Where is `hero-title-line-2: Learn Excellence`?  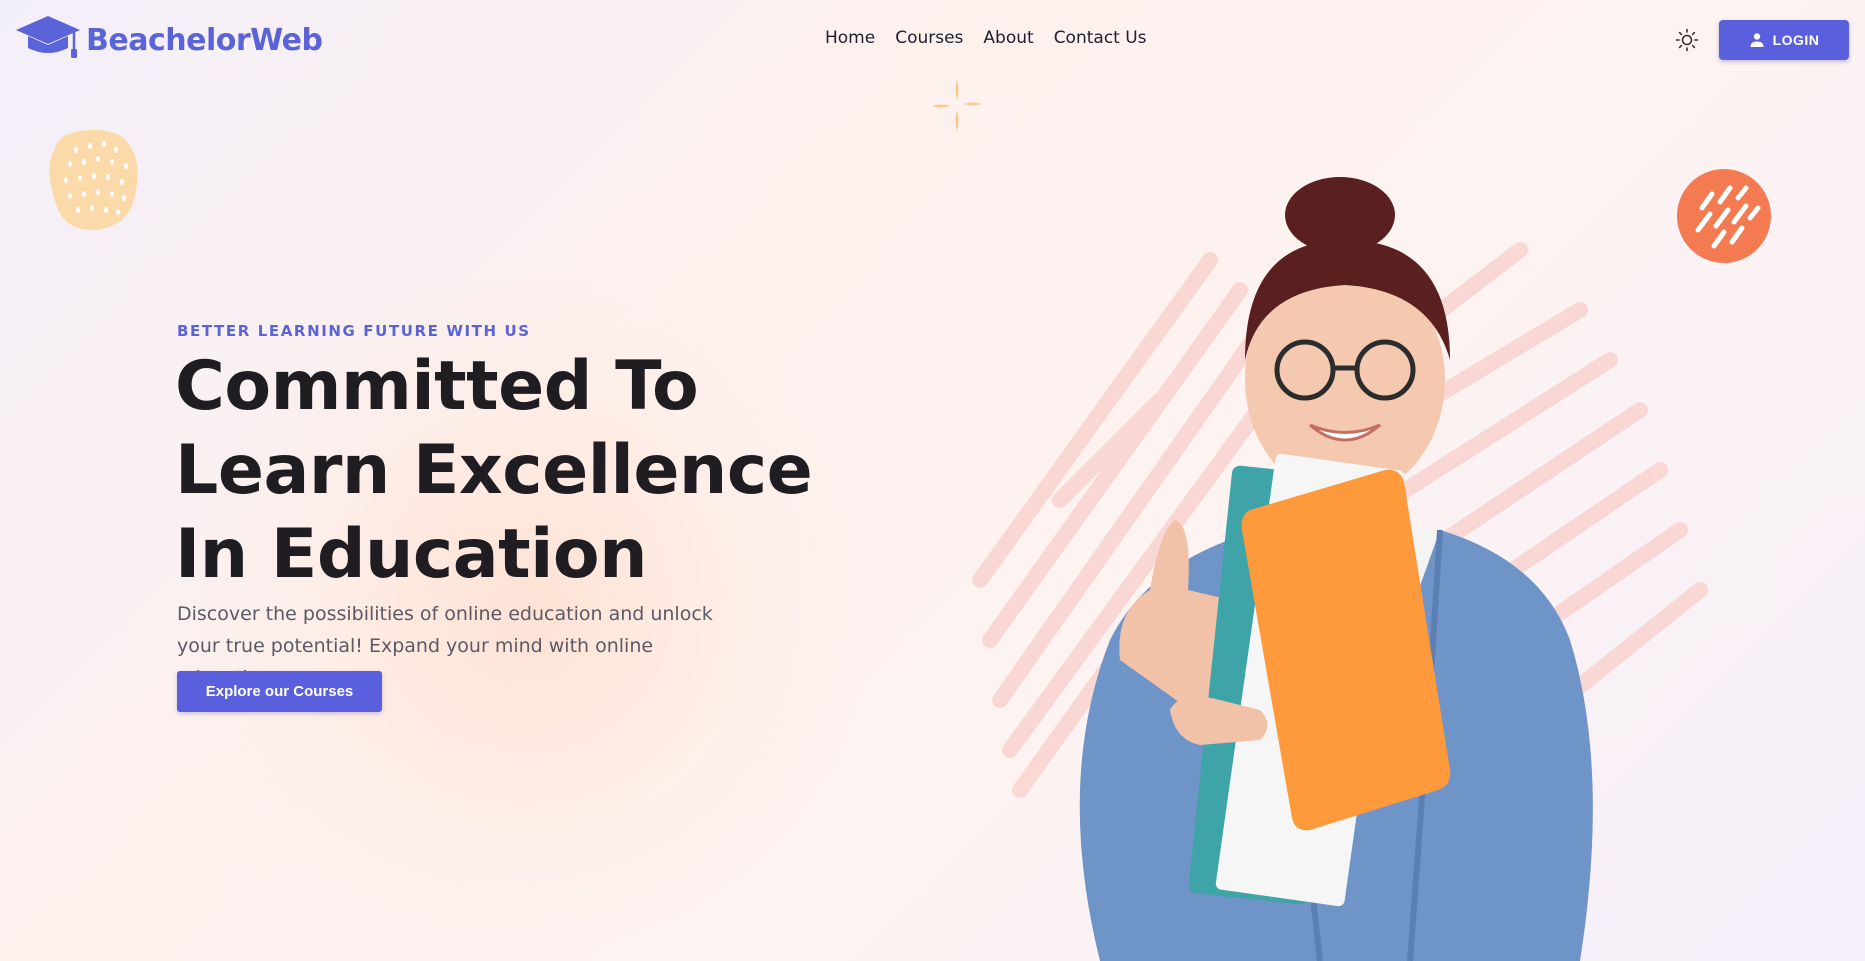
hero-title-line-2: Learn Excellence is located at coordinates (494, 470).